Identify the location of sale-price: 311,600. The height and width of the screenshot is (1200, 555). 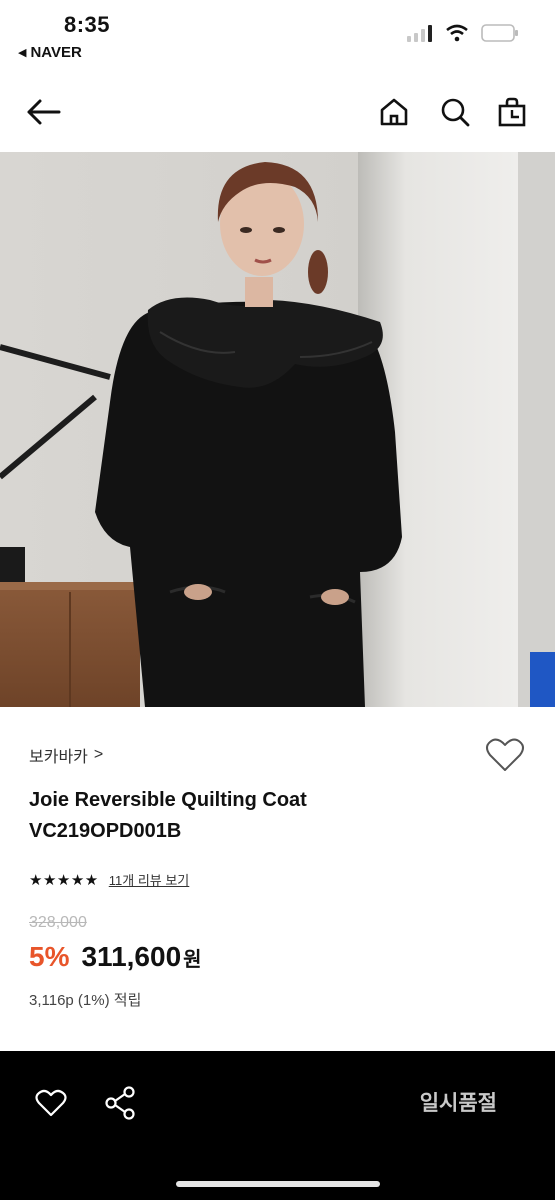
(131, 956).